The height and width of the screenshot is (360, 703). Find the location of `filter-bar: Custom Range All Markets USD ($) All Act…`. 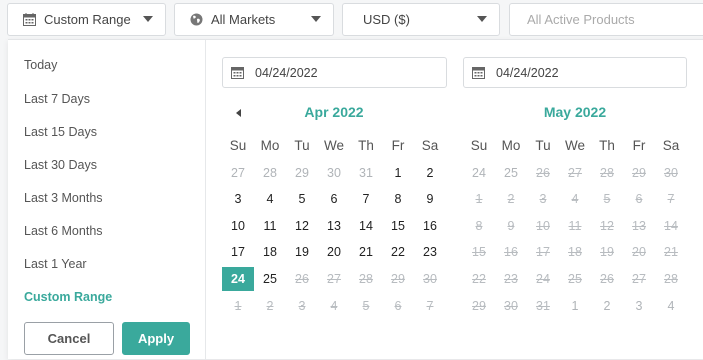

filter-bar: Custom Range All Markets USD ($) All Act… is located at coordinates (351, 20).